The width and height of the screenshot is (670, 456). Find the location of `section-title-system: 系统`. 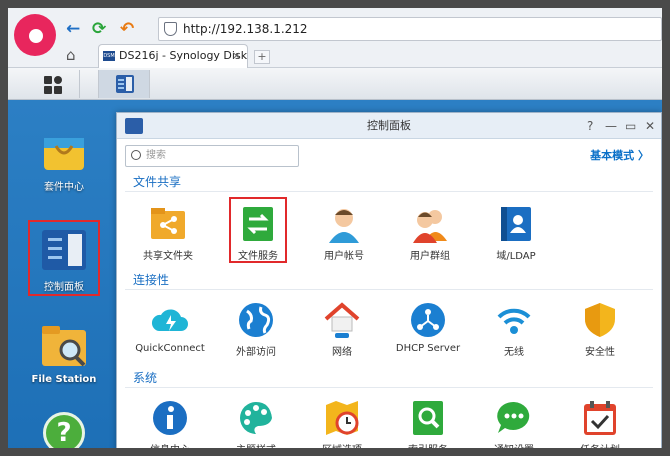

section-title-system: 系统 is located at coordinates (145, 378).